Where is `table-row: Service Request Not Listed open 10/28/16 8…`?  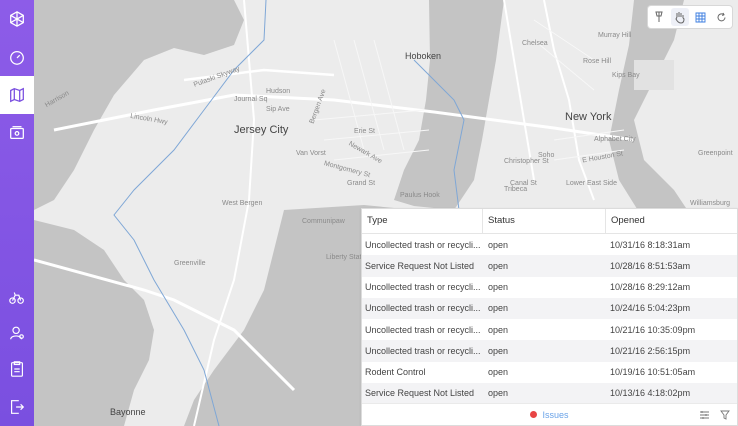
table-row: Service Request Not Listed open 10/28/16 8… is located at coordinates (549, 266).